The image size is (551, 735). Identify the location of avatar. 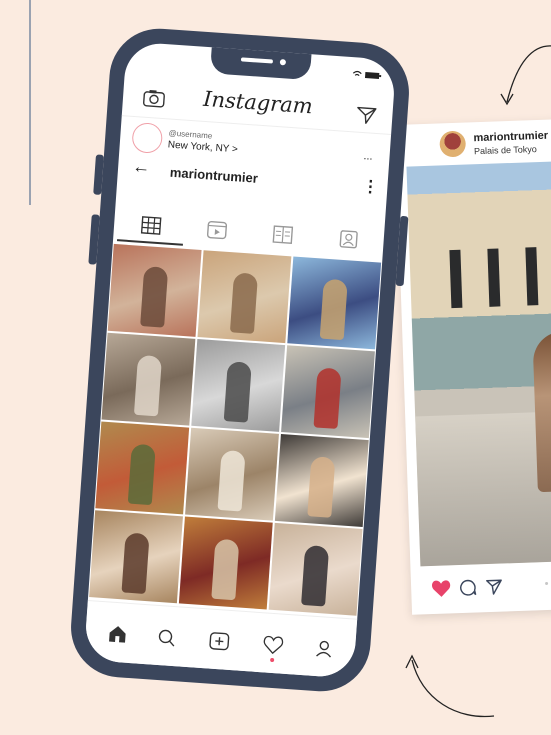
(453, 144).